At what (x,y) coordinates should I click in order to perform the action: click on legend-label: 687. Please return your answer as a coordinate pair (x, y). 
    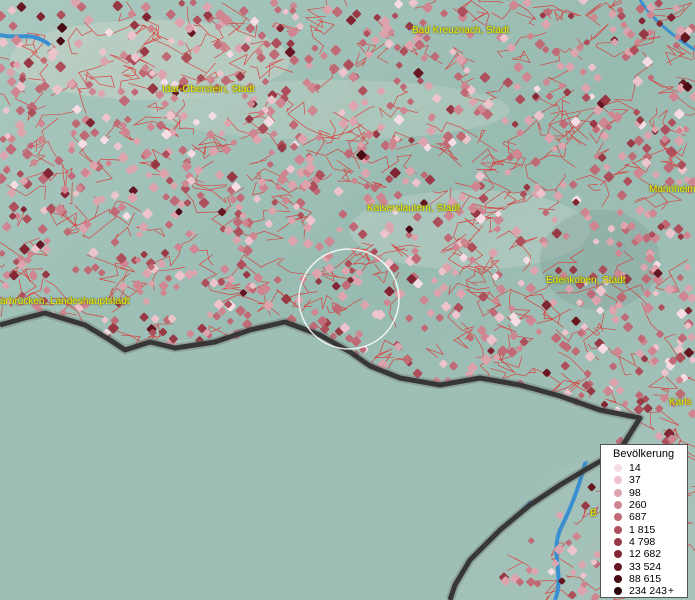
    Looking at the image, I should click on (638, 517).